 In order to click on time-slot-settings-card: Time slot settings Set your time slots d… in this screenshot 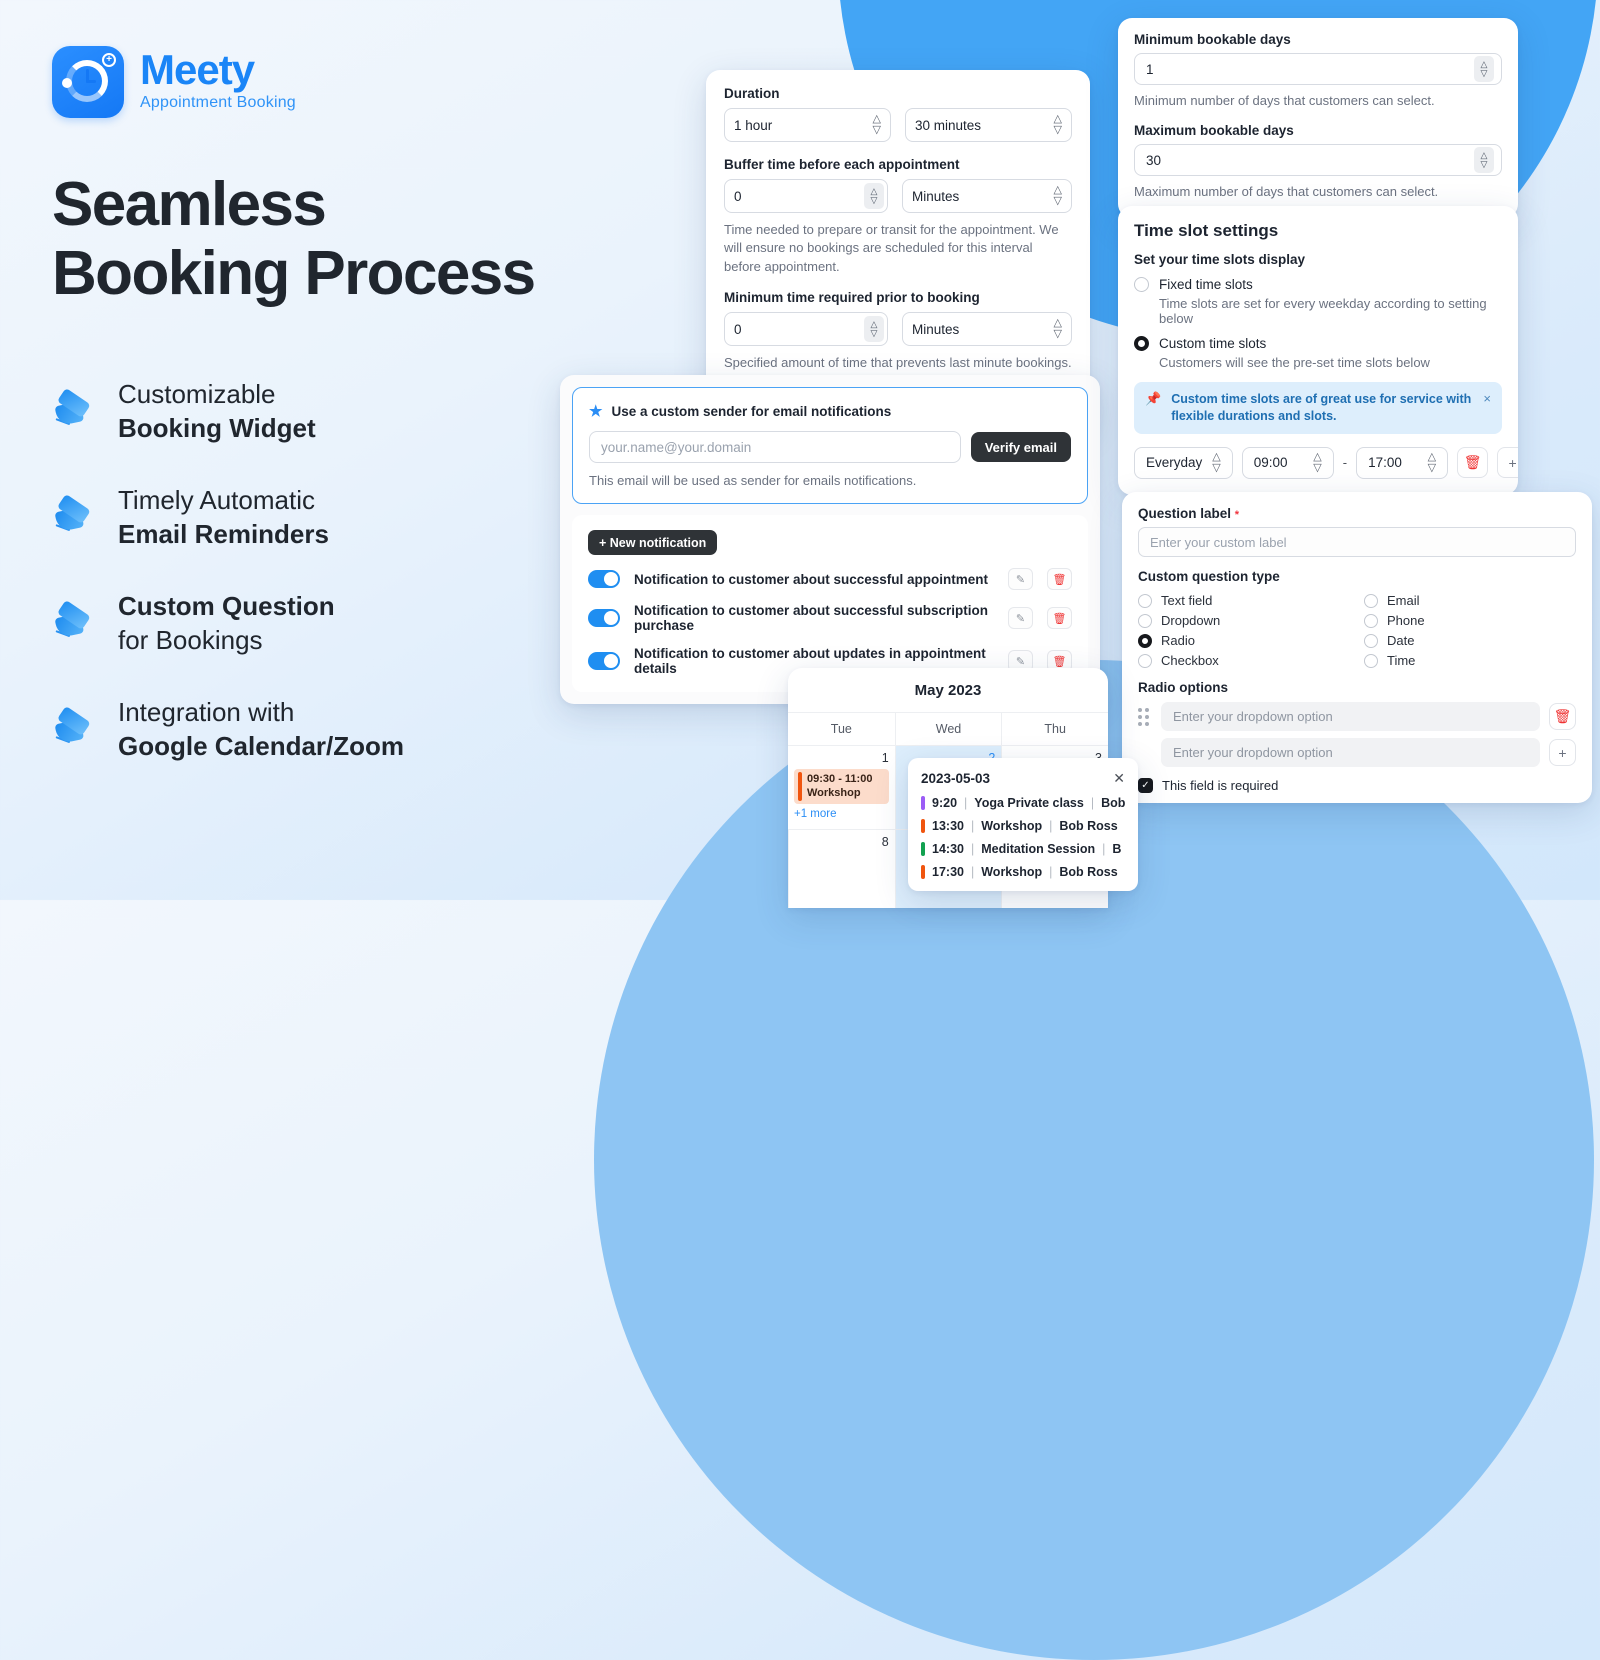, I will do `click(1318, 350)`.